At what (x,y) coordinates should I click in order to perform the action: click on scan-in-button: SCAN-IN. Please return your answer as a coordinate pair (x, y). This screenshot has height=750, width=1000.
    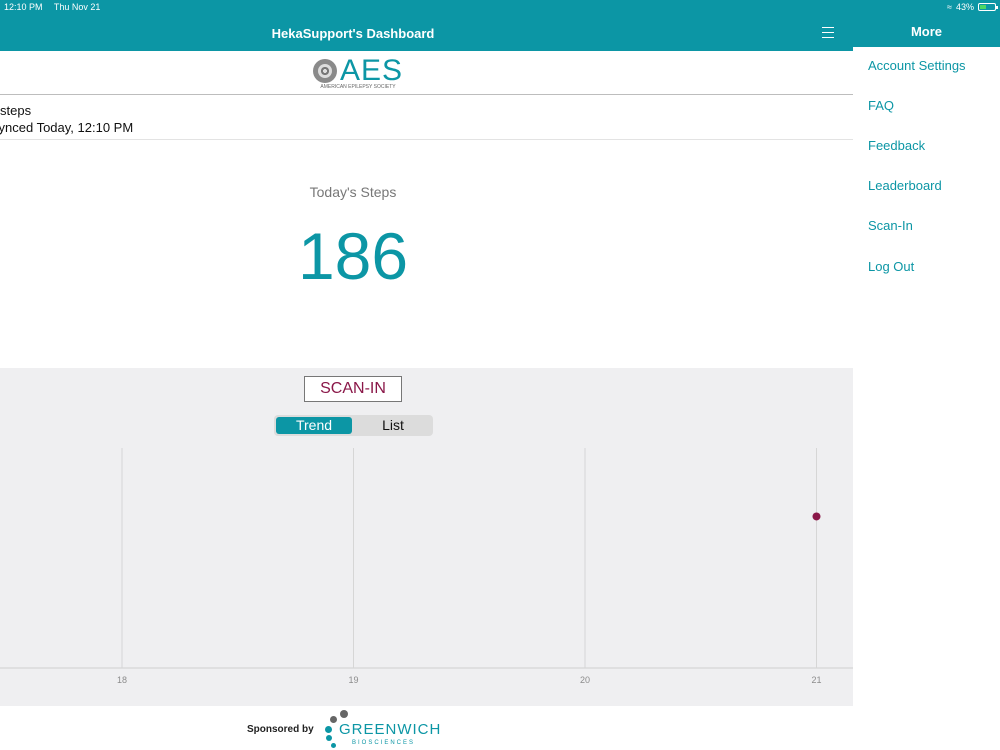
    Looking at the image, I should click on (353, 389).